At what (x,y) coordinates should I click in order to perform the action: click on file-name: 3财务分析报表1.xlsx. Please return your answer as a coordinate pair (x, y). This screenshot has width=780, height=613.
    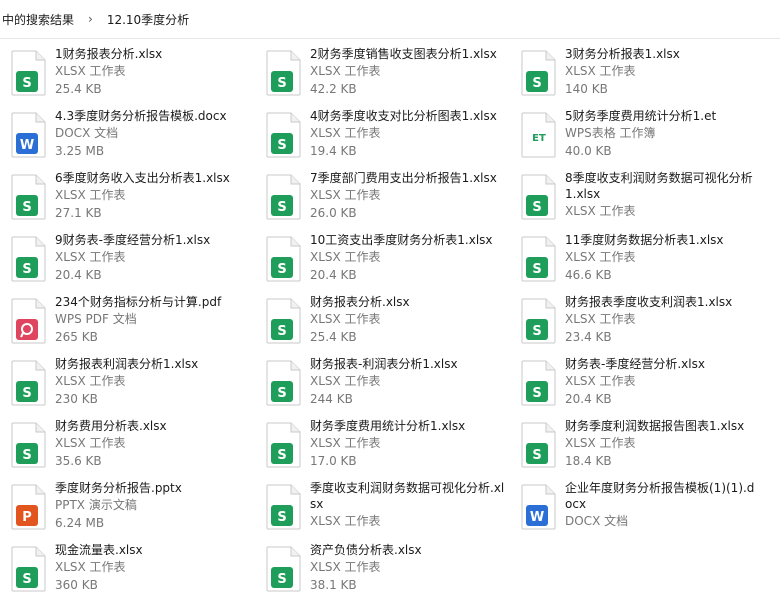
    Looking at the image, I should click on (622, 54).